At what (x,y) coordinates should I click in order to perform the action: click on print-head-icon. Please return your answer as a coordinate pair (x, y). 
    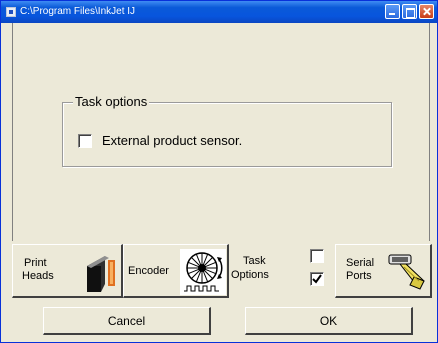
    Looking at the image, I should click on (101, 274).